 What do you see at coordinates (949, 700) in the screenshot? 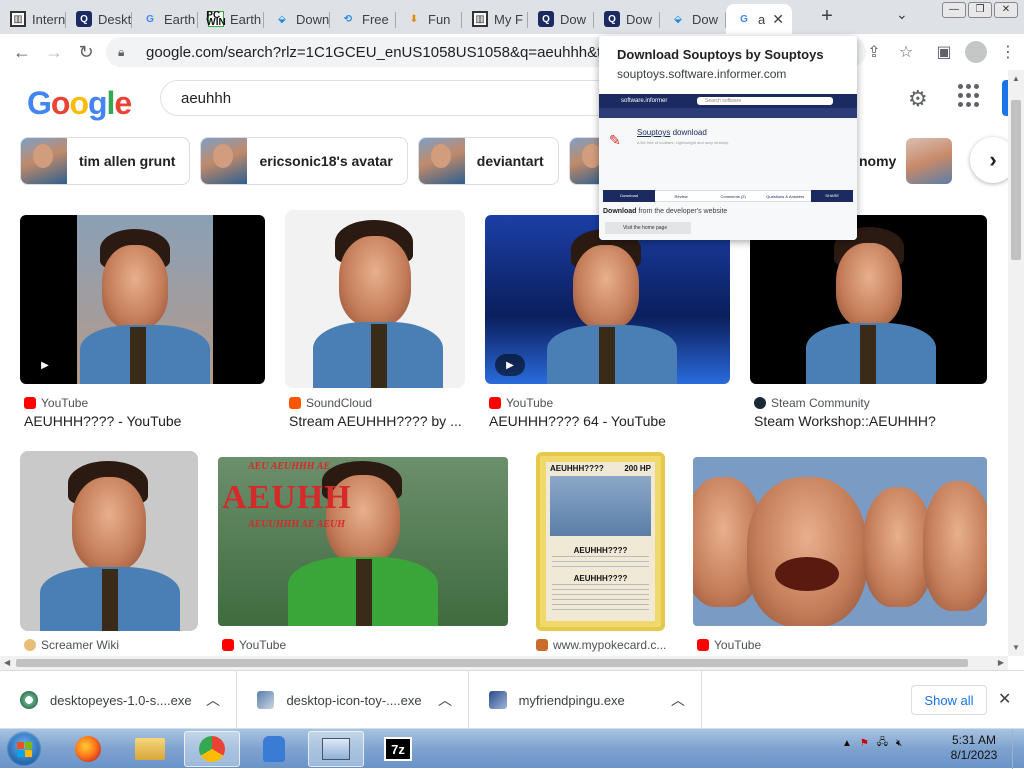
I see `show-all-button: Show all` at bounding box center [949, 700].